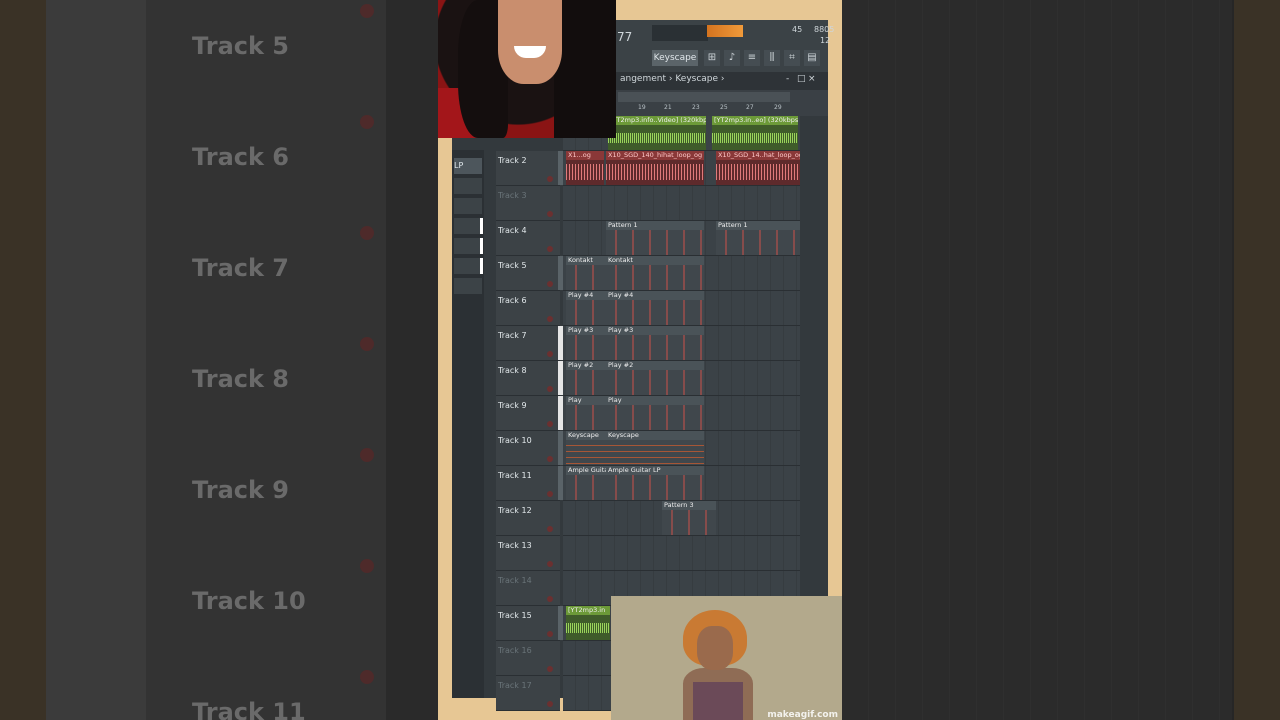 Image resolution: width=1280 pixels, height=720 pixels. I want to click on file-icon: ▤, so click(812, 58).